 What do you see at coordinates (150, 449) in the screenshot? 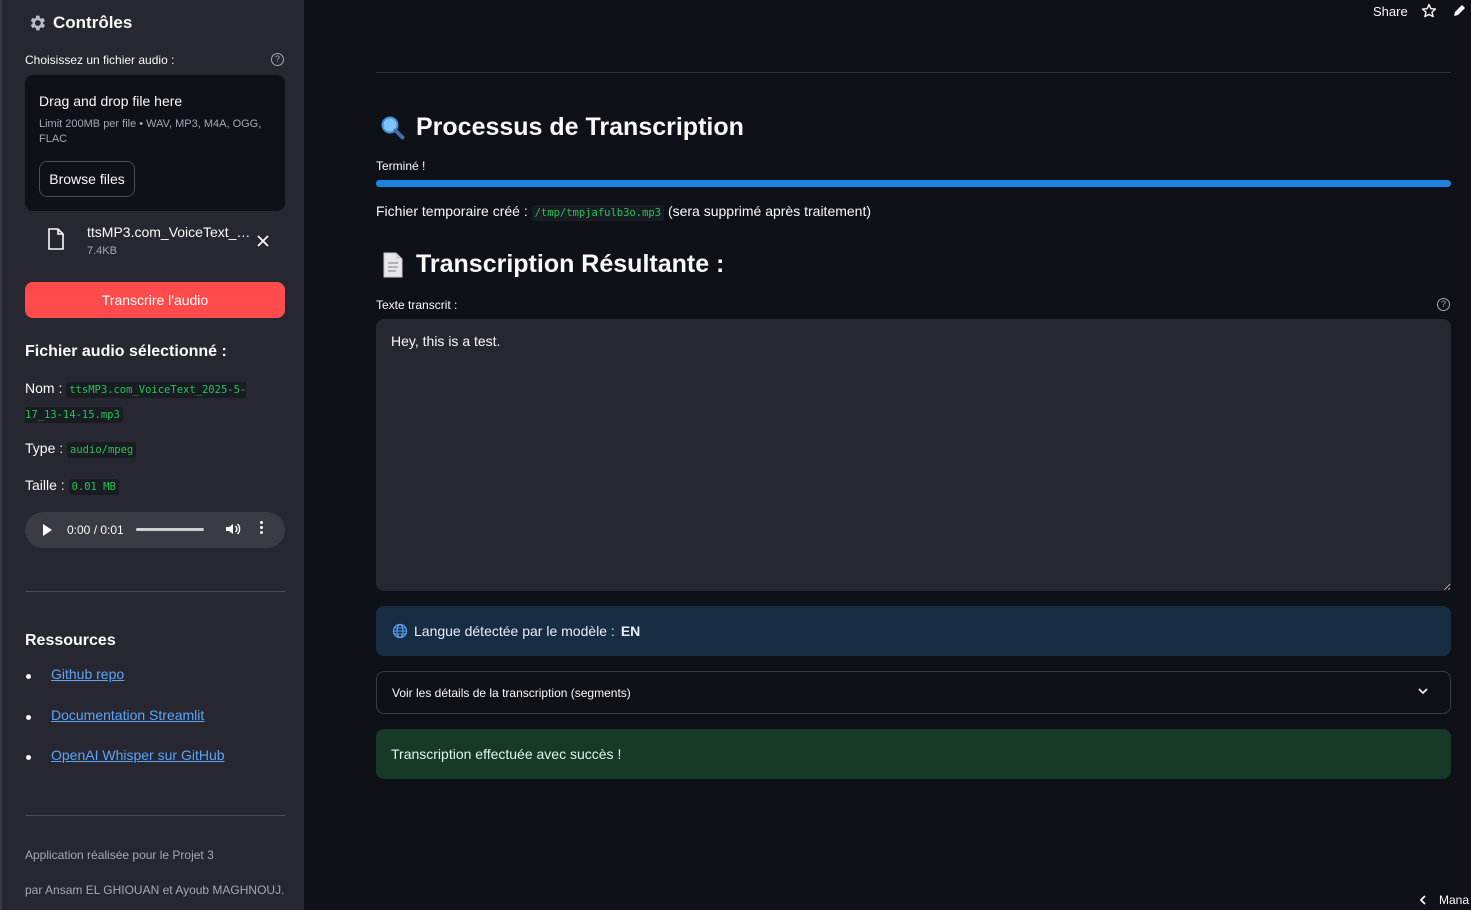
I see `file-type-line: Type : audio/mpeg` at bounding box center [150, 449].